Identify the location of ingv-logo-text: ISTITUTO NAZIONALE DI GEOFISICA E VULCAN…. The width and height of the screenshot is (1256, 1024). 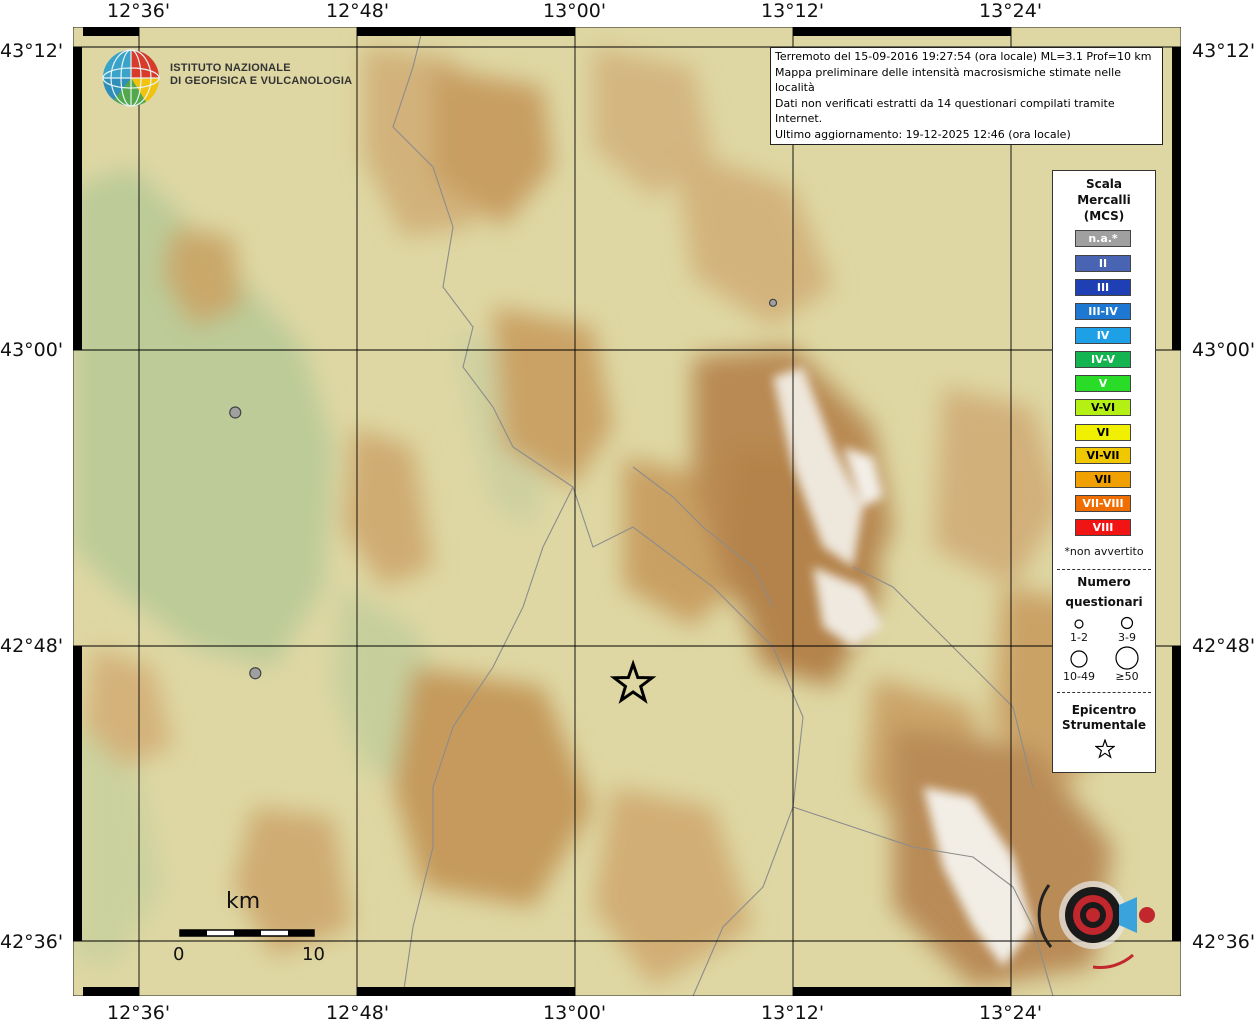
(261, 75).